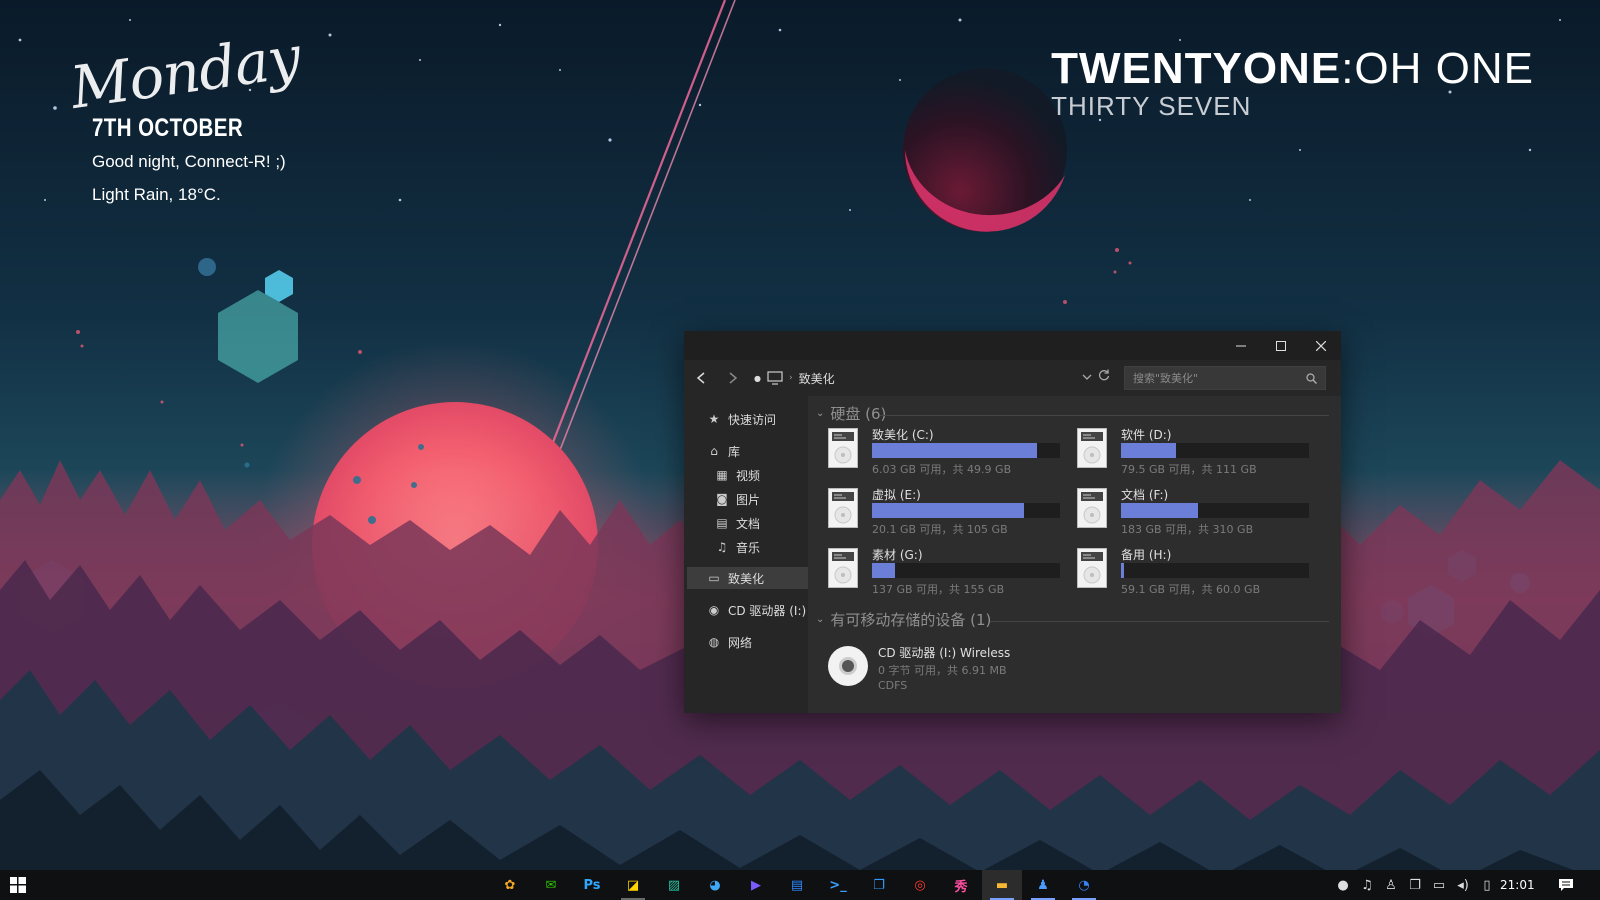  What do you see at coordinates (948, 452) in the screenshot?
I see `drive-item: 致美化 (C:) 6.03 GB 可用，共 49.9 GB` at bounding box center [948, 452].